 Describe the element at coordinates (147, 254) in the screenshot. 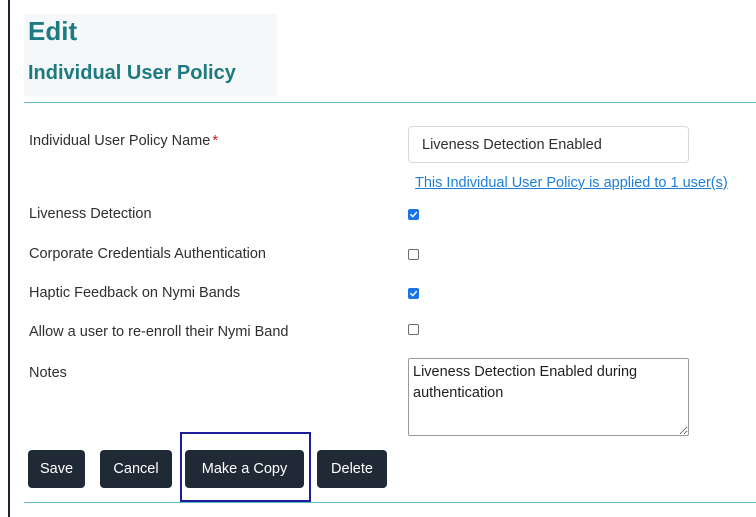

I see `corporate-credentials-label: Corporate Credentials Authentication` at that location.